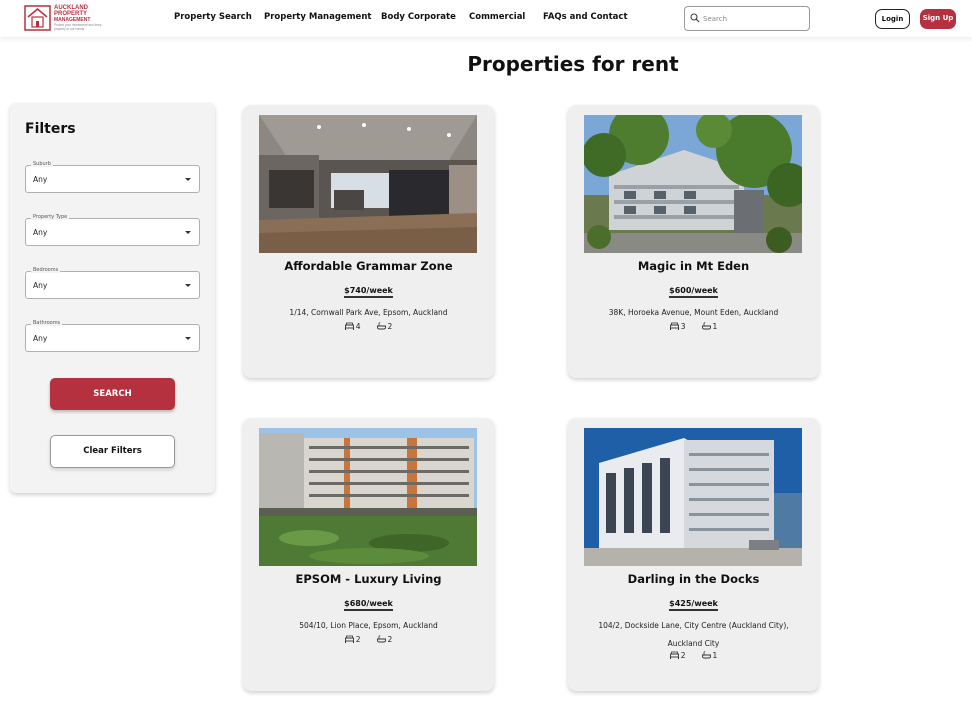  What do you see at coordinates (693, 292) in the screenshot?
I see `listing-price: $600/week` at bounding box center [693, 292].